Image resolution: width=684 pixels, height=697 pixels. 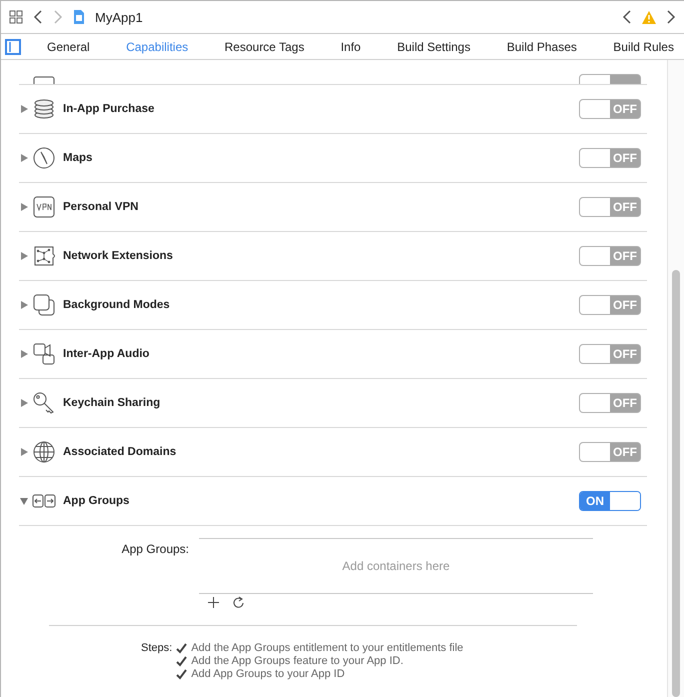 What do you see at coordinates (79, 17) in the screenshot?
I see `project-file-icon` at bounding box center [79, 17].